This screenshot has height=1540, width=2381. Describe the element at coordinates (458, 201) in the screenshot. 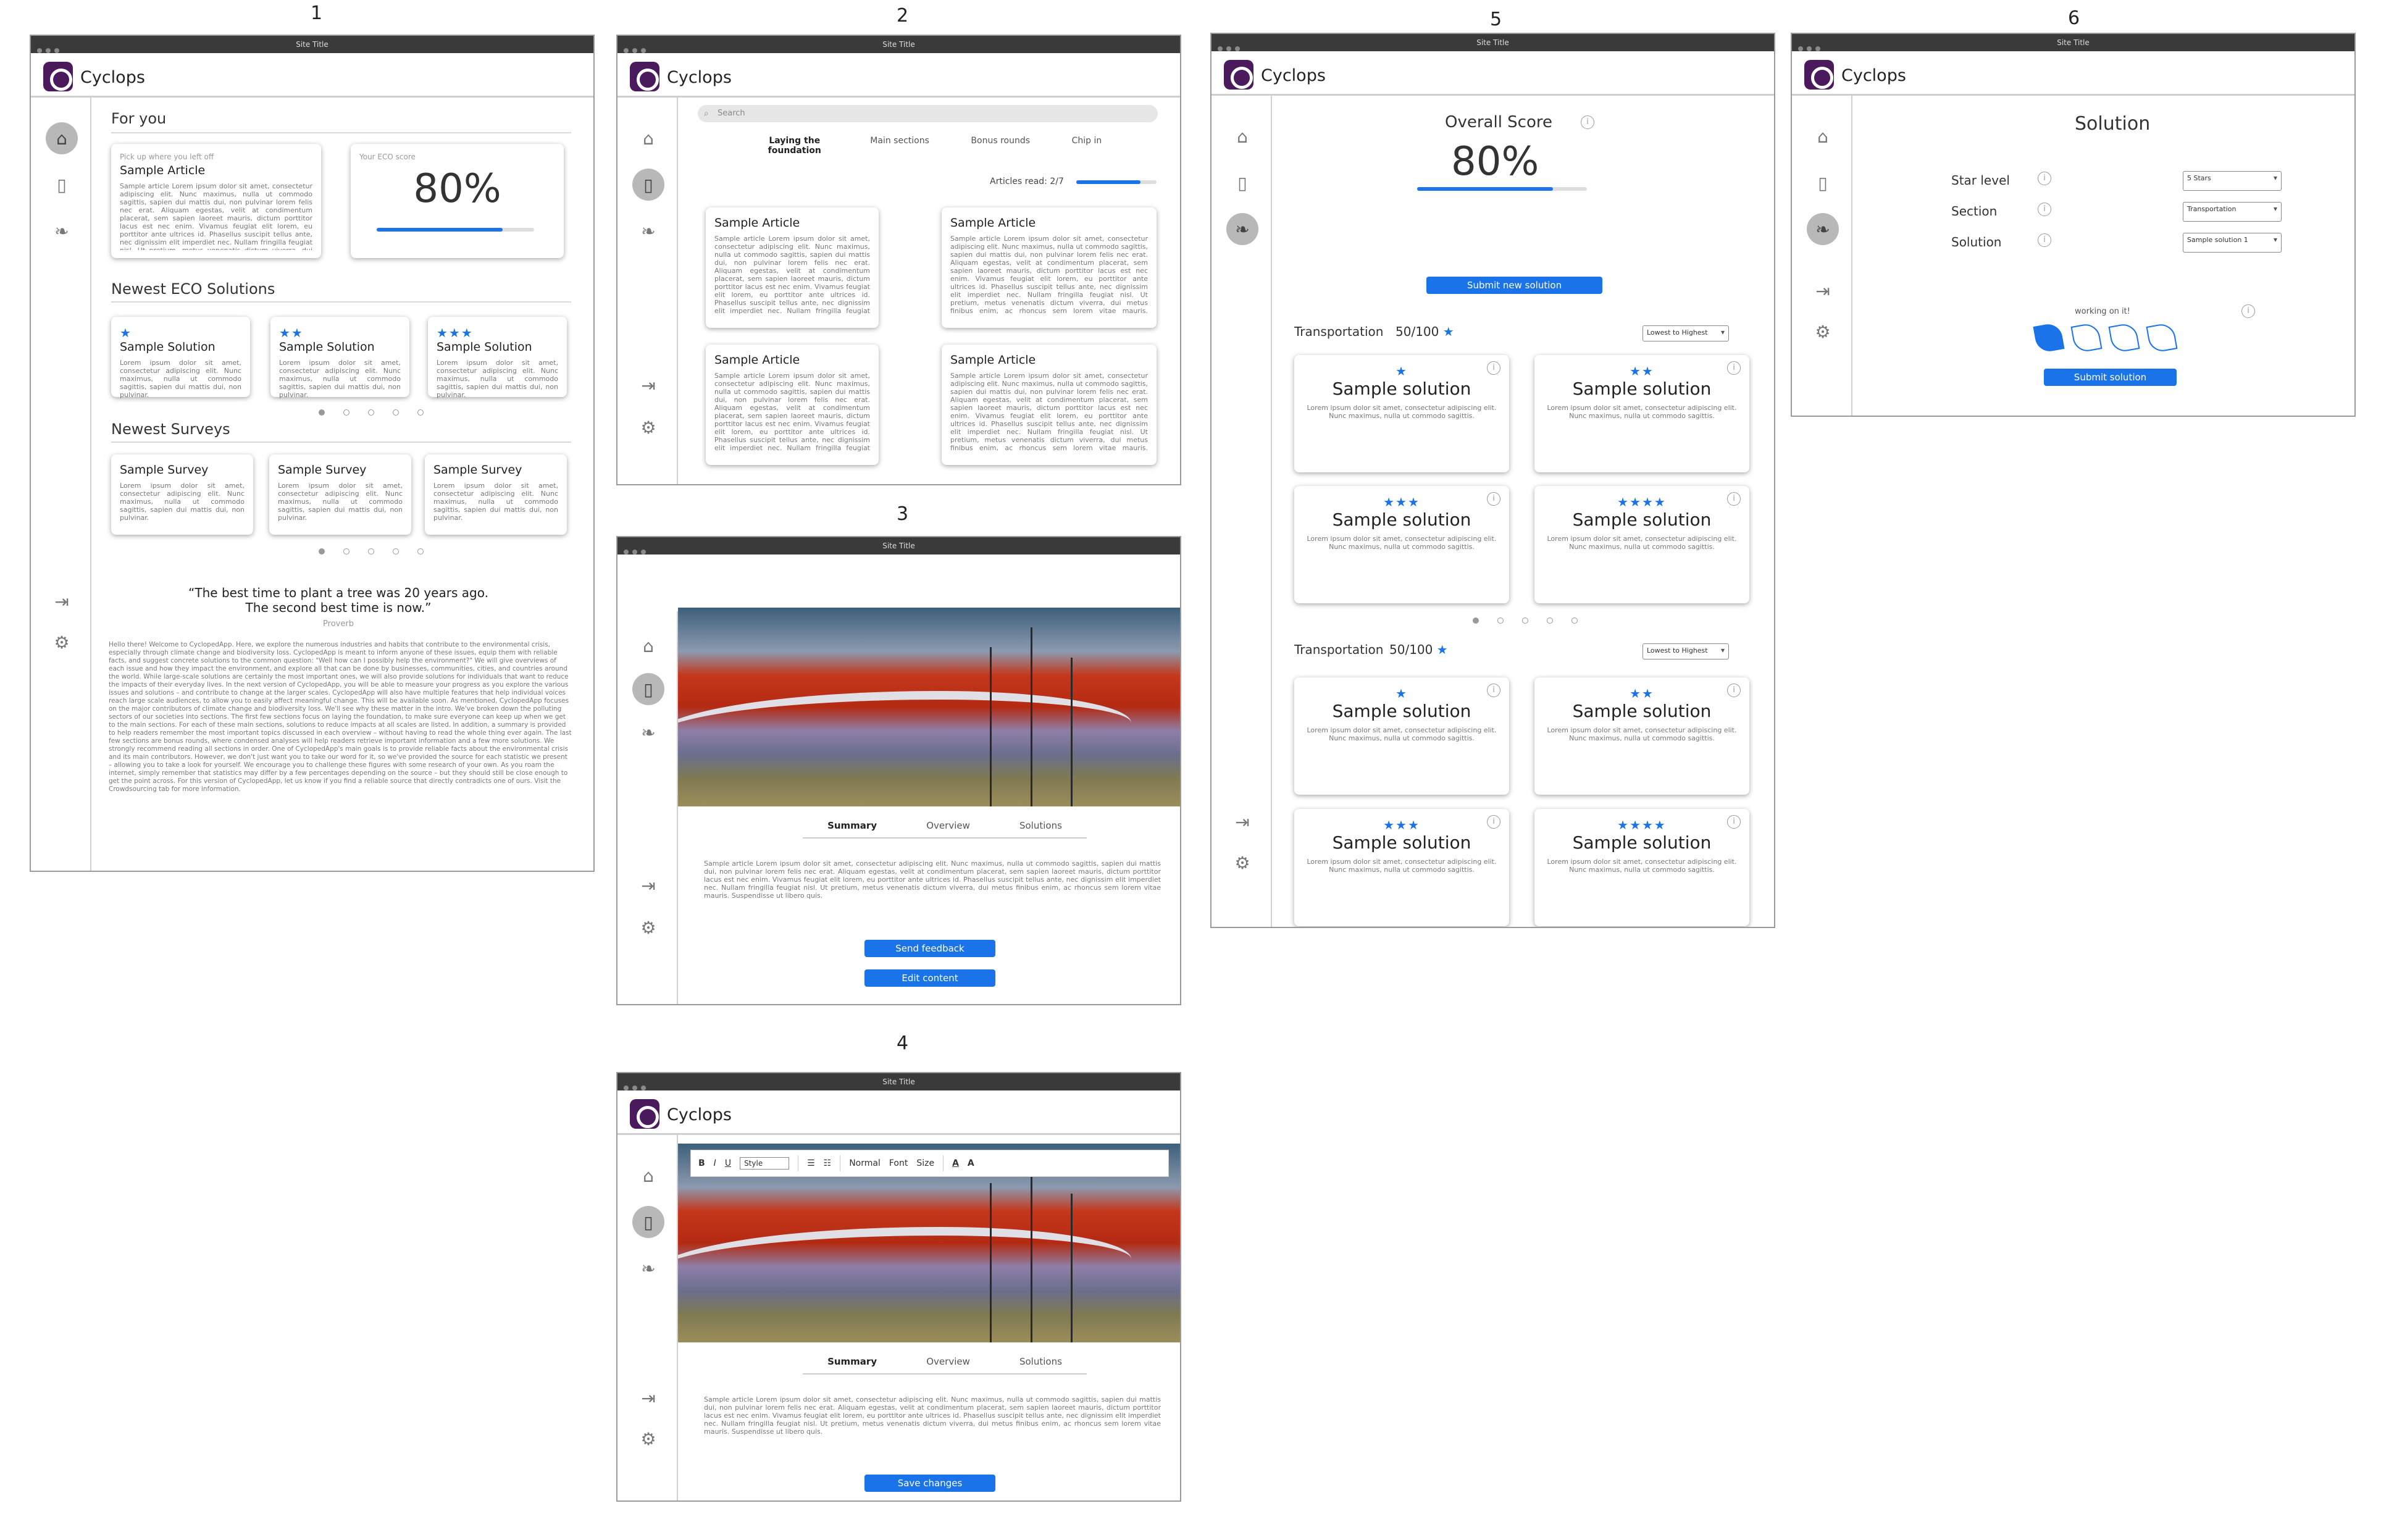

I see `eco-score-card: Your ECO score 80%` at that location.